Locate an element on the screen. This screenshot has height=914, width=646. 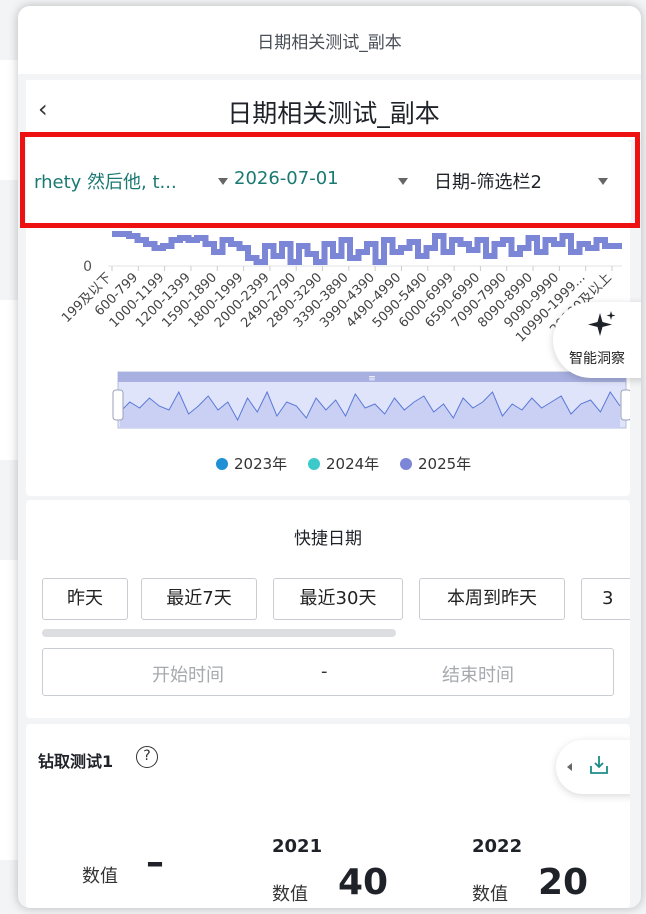
start-date-input: 开始时间 is located at coordinates (188, 674).